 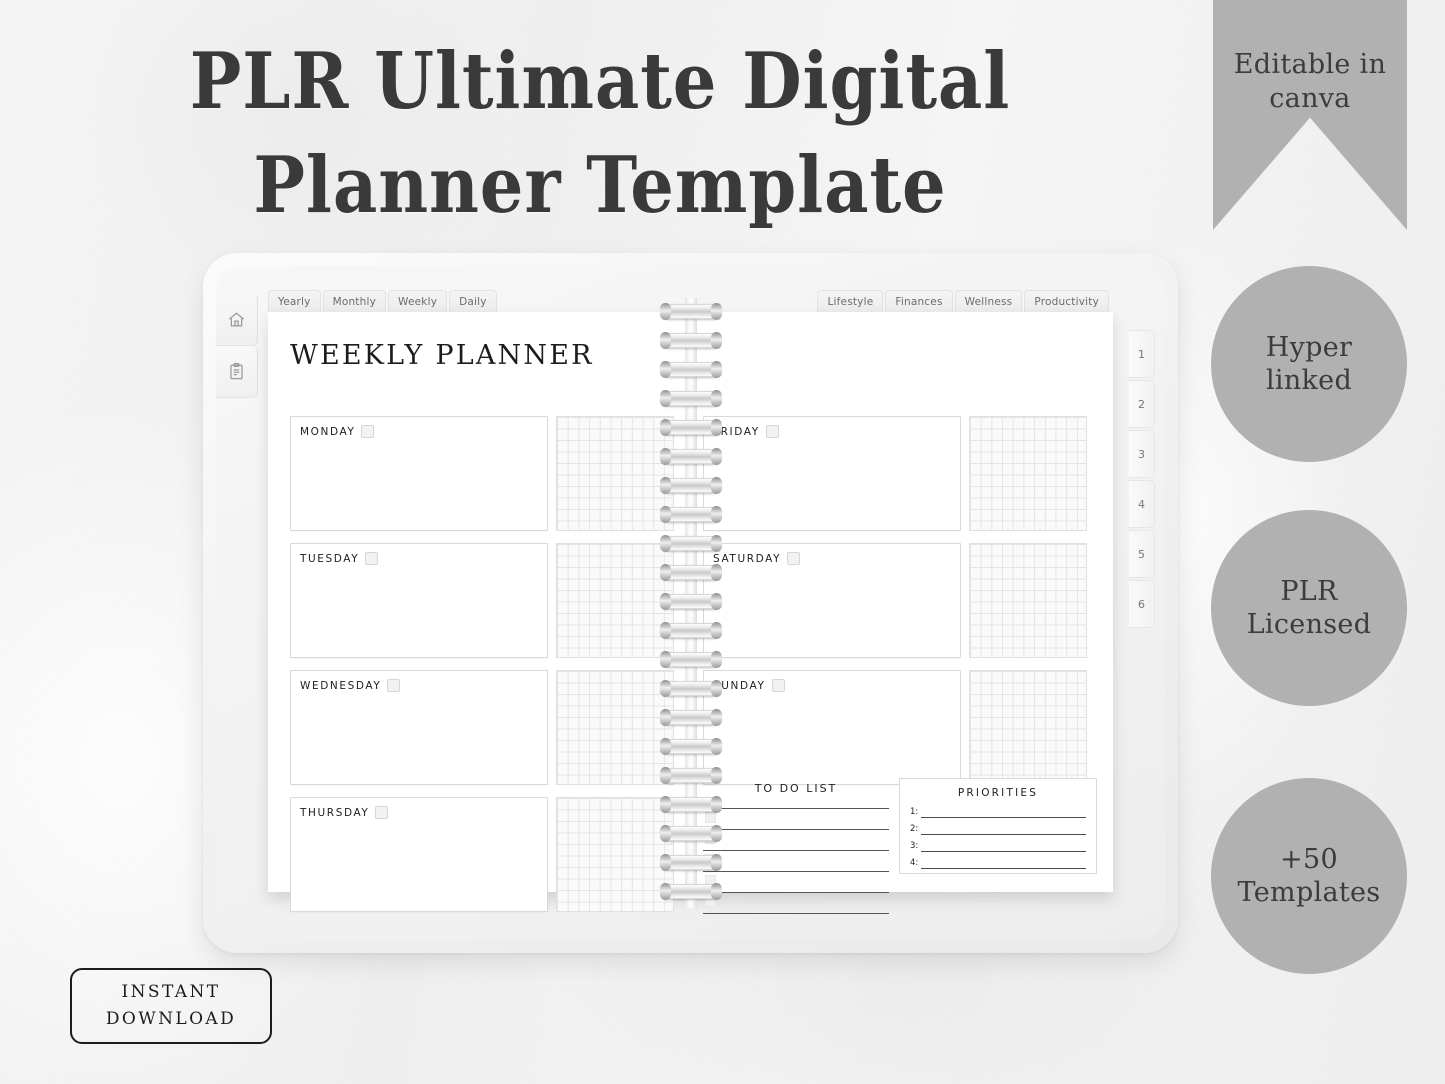 I want to click on tab-productivity: Productivity, so click(x=1066, y=301).